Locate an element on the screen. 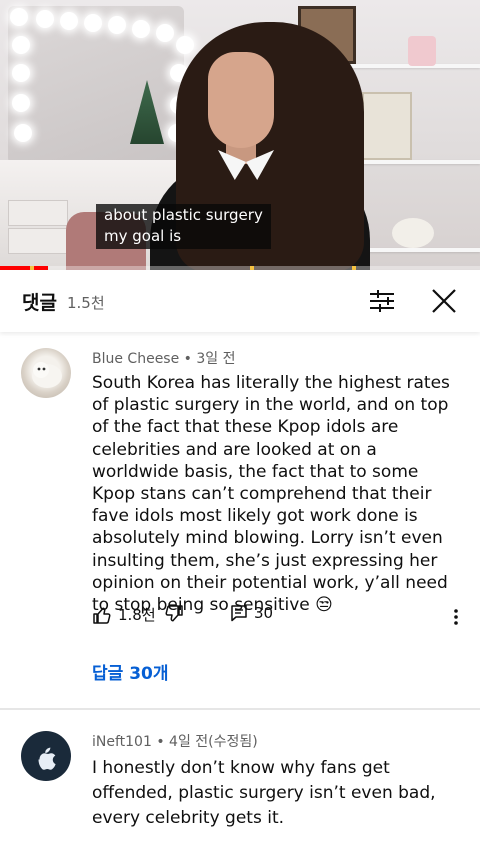 The width and height of the screenshot is (480, 854). thumbs-up-icon is located at coordinates (102, 615).